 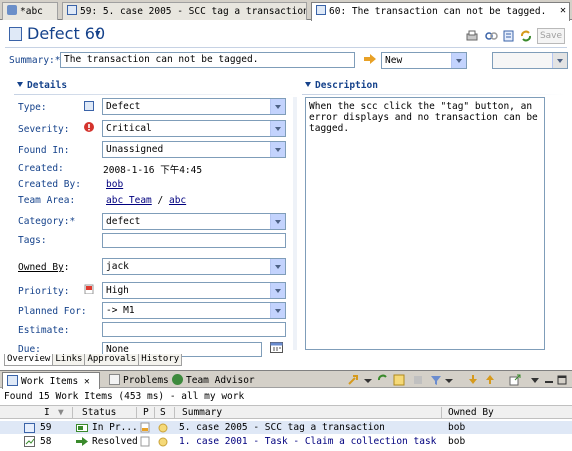 I want to click on editor-tab-abc: *abc, so click(x=30, y=11).